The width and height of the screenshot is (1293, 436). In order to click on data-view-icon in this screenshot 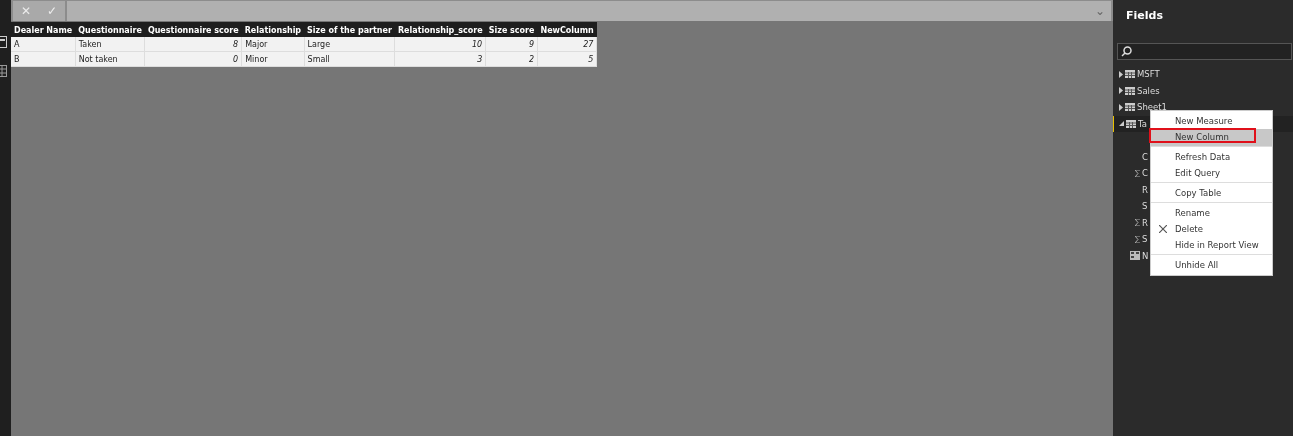, I will do `click(3, 71)`.